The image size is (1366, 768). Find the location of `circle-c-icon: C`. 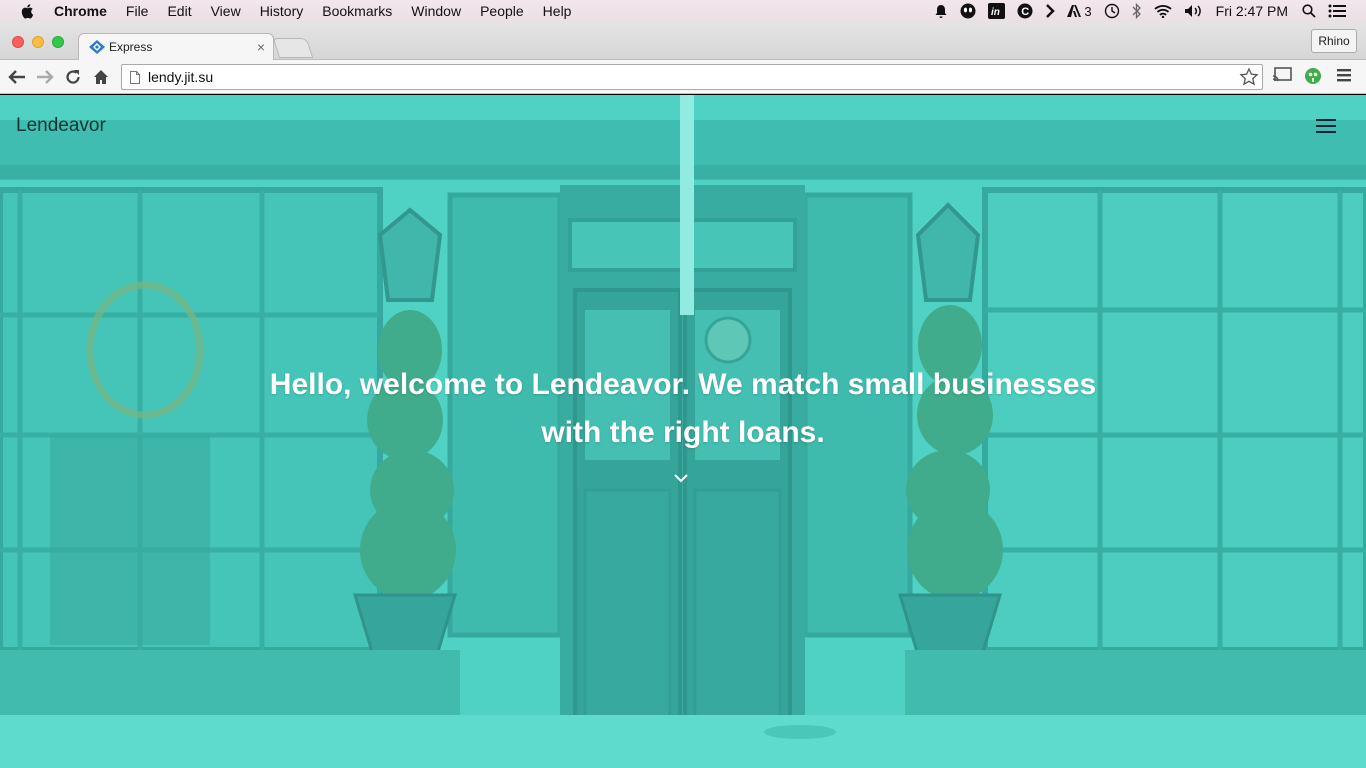

circle-c-icon: C is located at coordinates (1025, 11).